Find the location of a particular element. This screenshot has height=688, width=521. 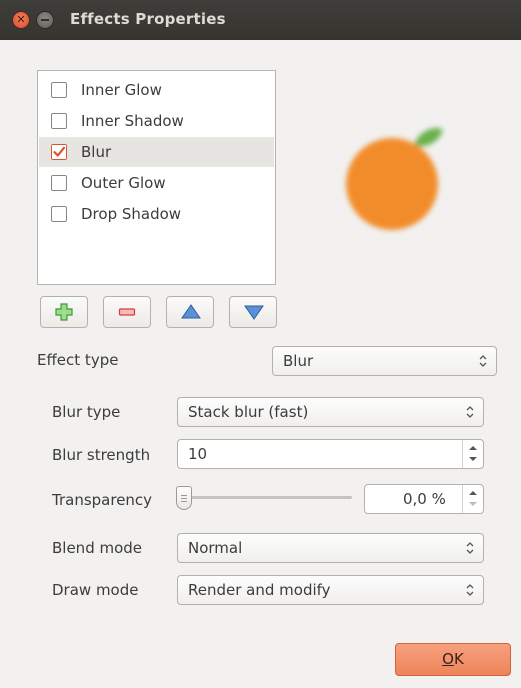

draw-mode-select: Render and modify is located at coordinates (330, 590).